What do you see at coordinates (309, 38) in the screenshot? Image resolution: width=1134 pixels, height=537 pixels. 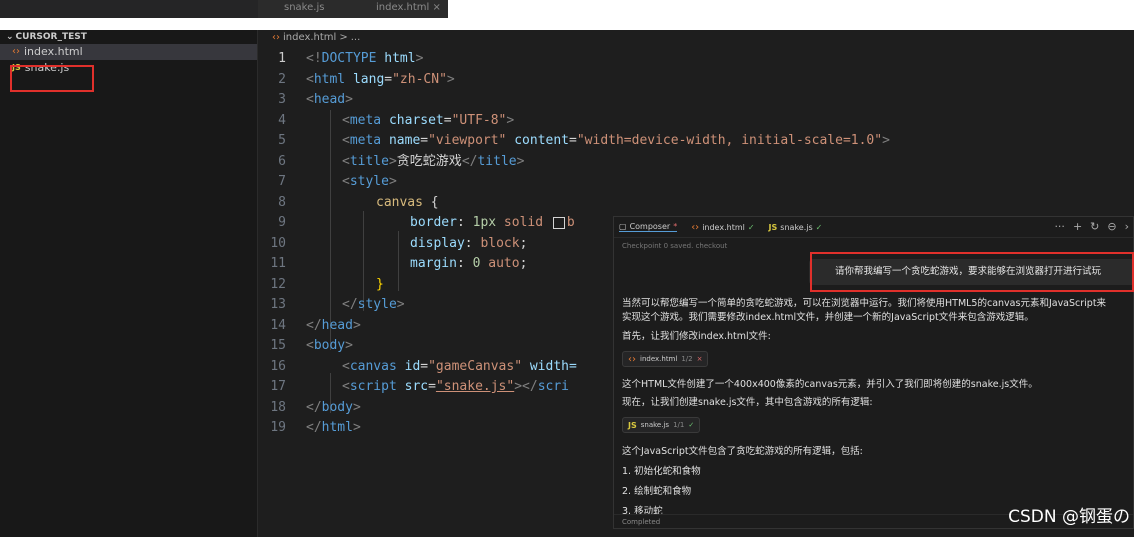 I see `breadcrumb-file: index.html` at bounding box center [309, 38].